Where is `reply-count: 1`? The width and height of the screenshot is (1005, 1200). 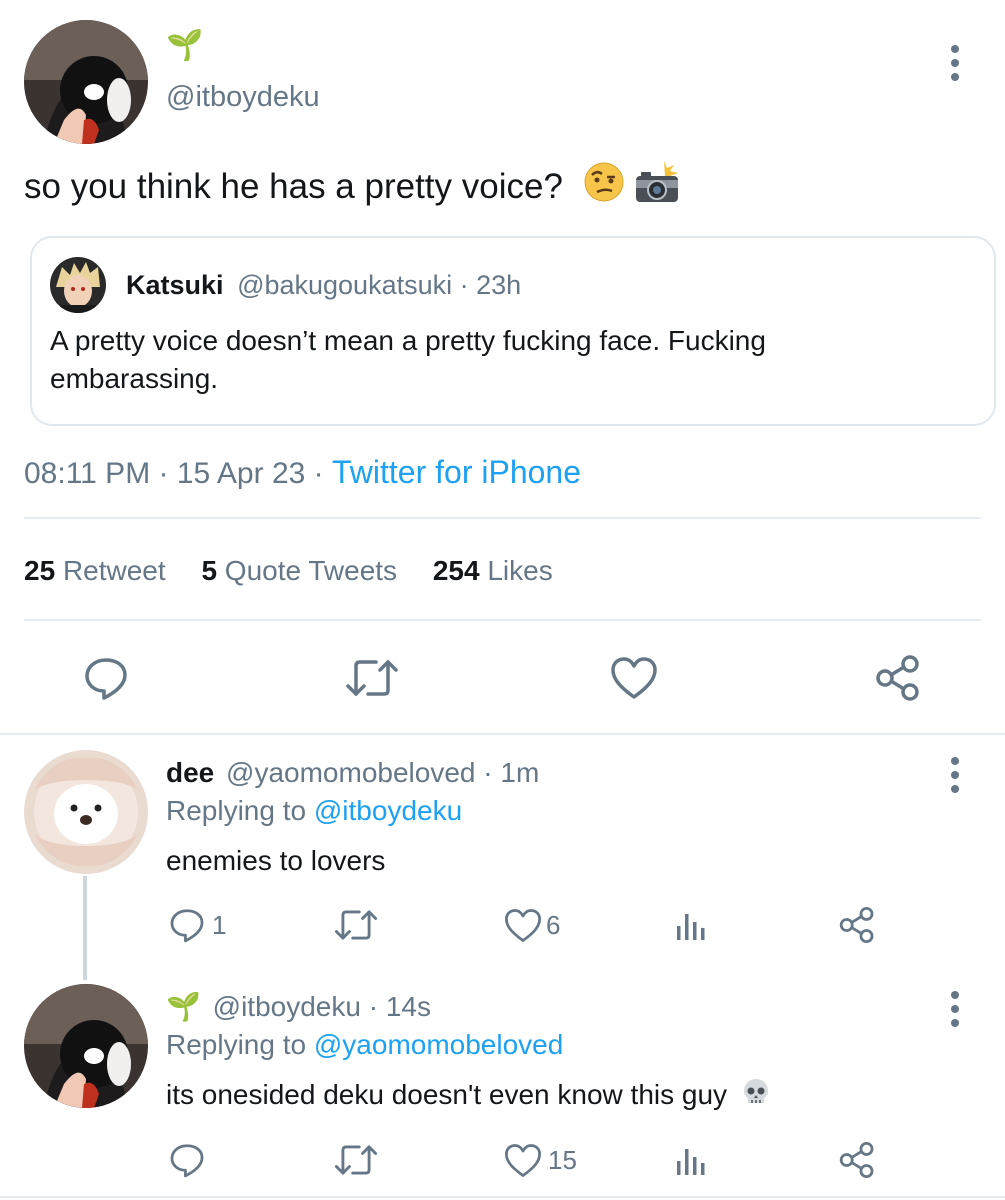 reply-count: 1 is located at coordinates (219, 925).